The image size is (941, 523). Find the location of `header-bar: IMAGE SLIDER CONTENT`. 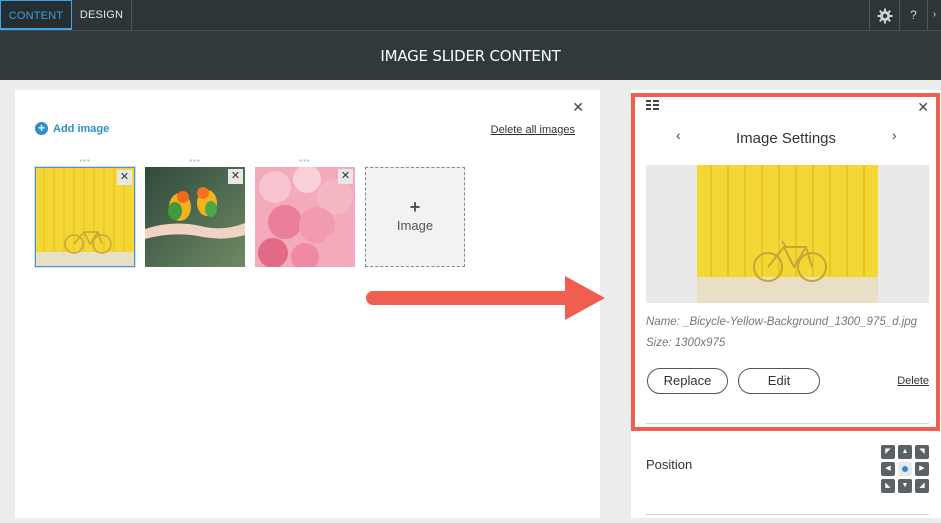

header-bar: IMAGE SLIDER CONTENT is located at coordinates (470, 55).